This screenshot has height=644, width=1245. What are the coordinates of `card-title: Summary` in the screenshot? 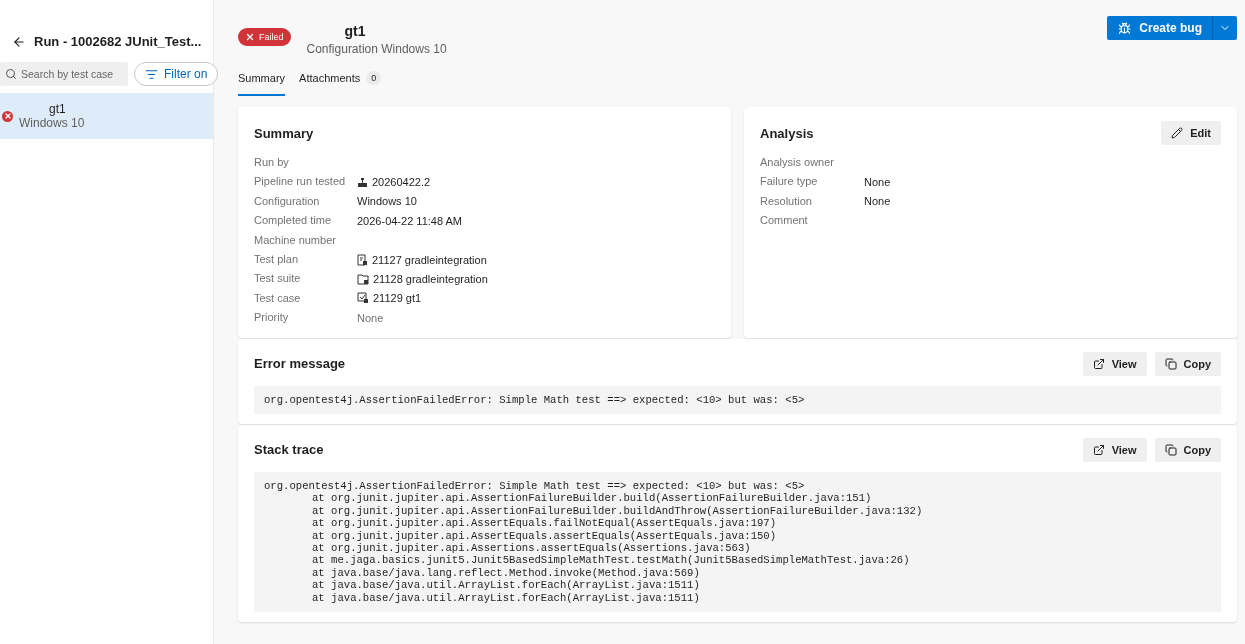 It's located at (284, 133).